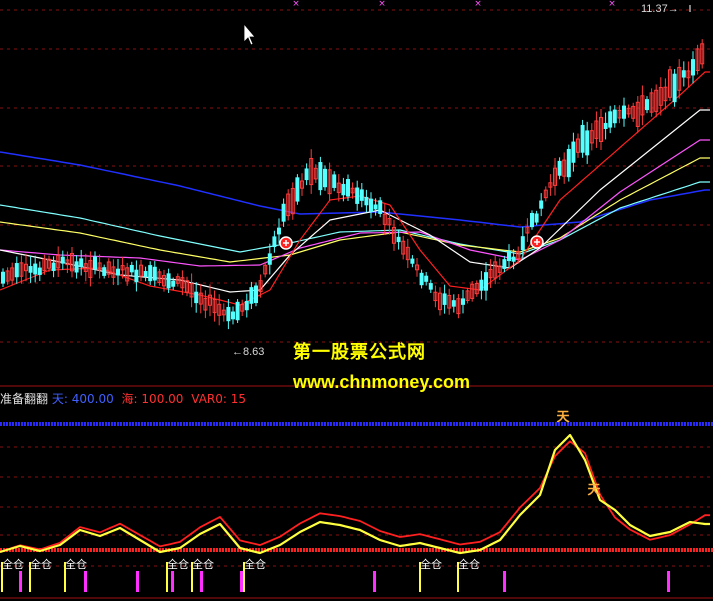  I want to click on top-edge-marker-3: ×, so click(612, 4).